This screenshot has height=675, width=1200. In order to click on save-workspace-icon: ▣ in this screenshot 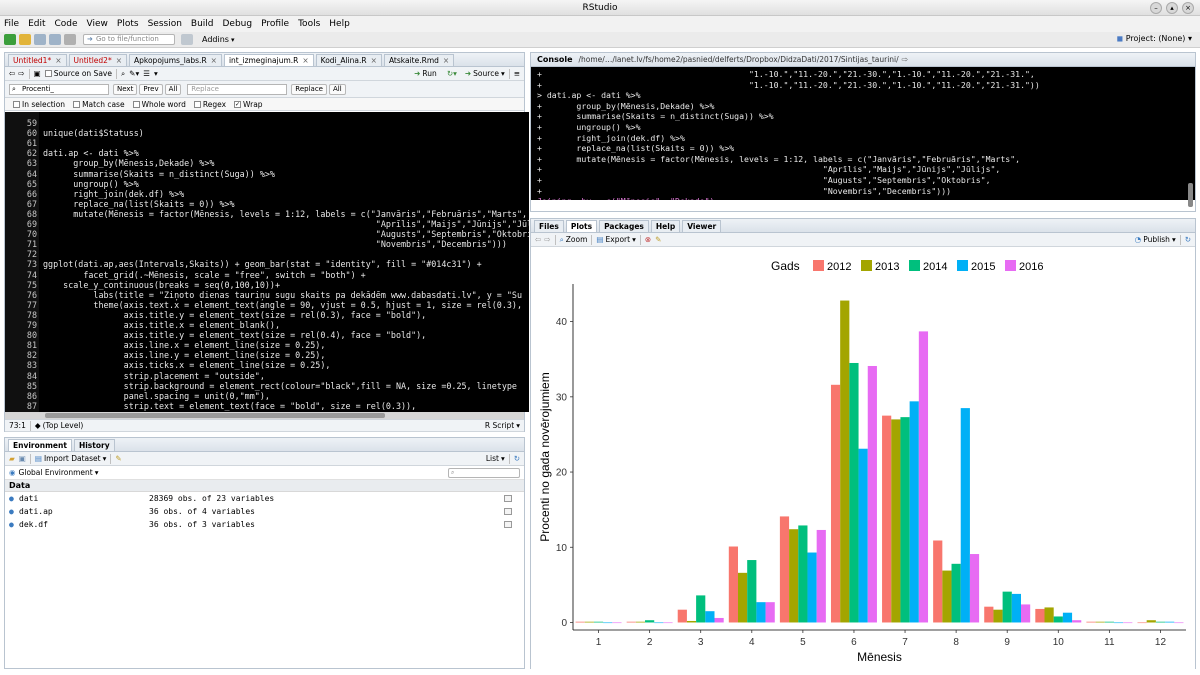, I will do `click(22, 458)`.